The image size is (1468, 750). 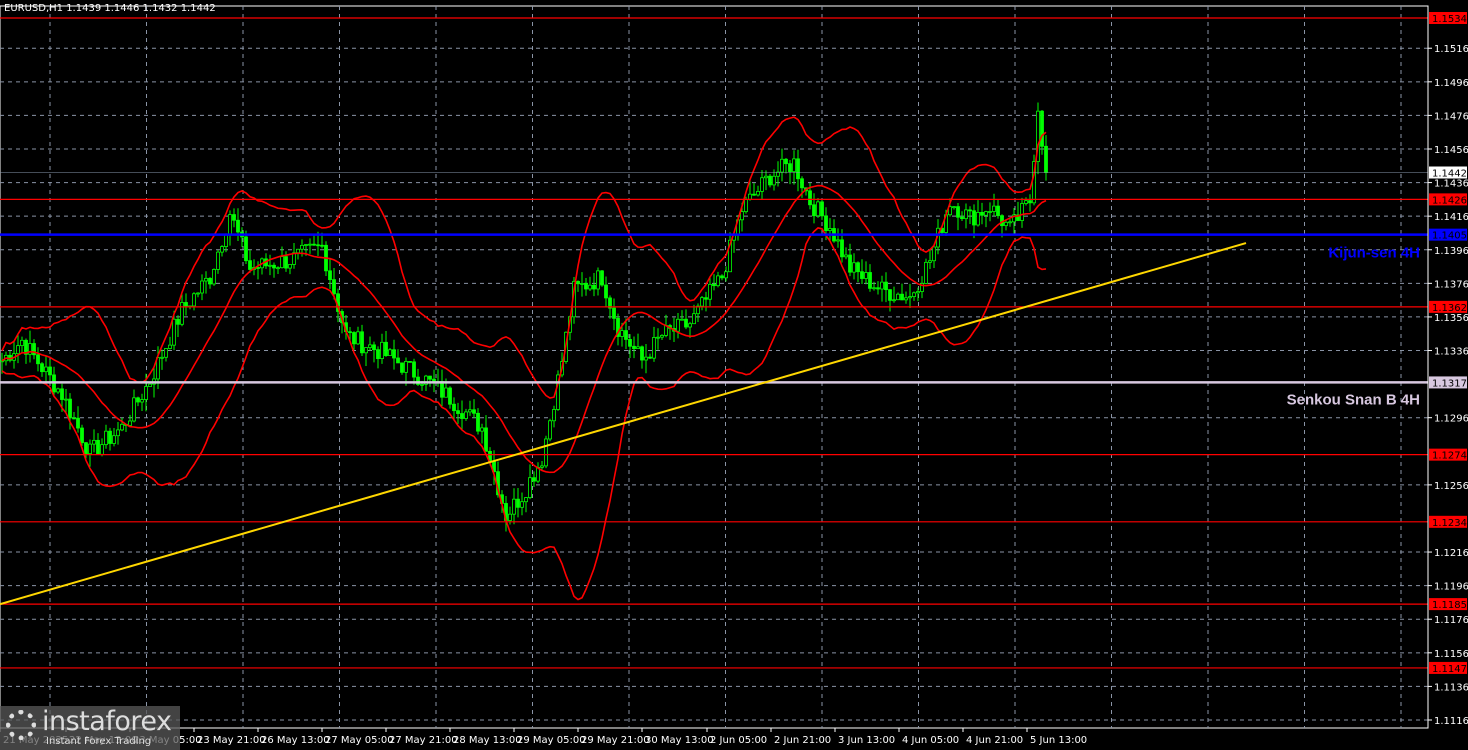 What do you see at coordinates (107, 721) in the screenshot?
I see `logo-name: instaforex` at bounding box center [107, 721].